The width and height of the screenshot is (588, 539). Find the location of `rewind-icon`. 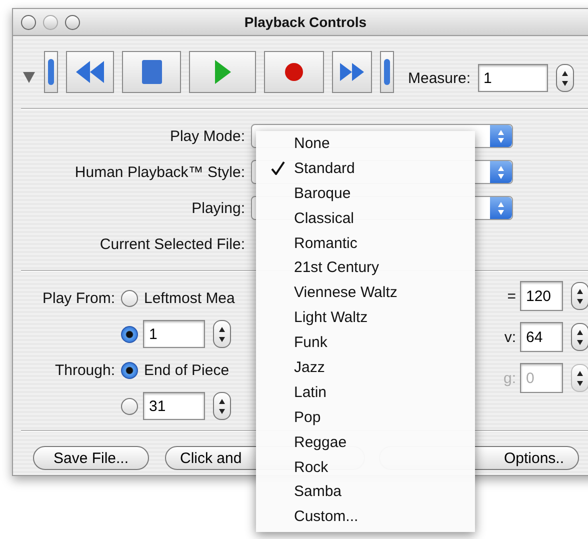

rewind-icon is located at coordinates (90, 72).